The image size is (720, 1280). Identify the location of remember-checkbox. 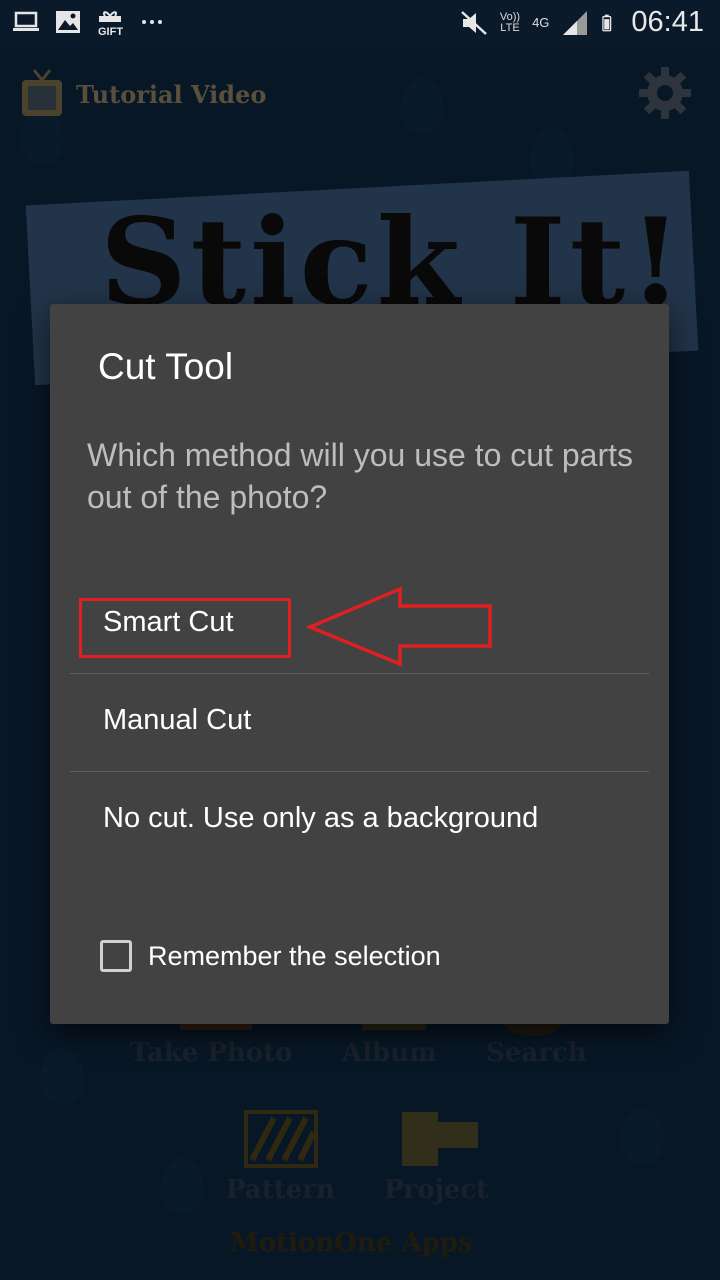
(116, 956).